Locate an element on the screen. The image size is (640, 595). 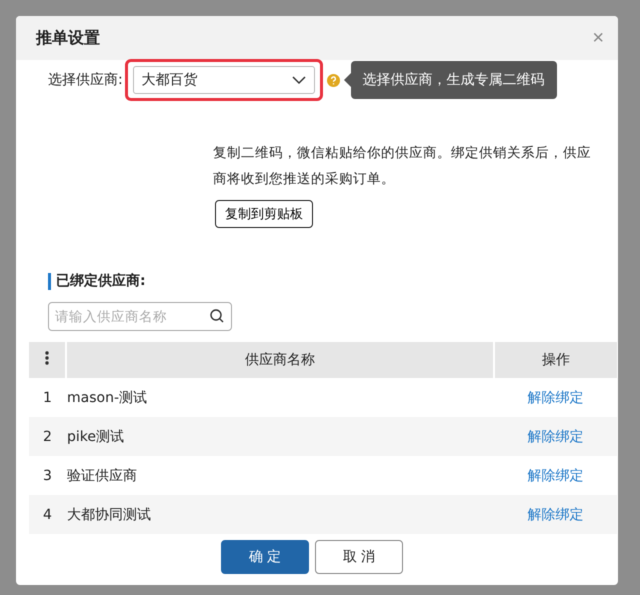
supplier-select: 大都百货 is located at coordinates (223, 80).